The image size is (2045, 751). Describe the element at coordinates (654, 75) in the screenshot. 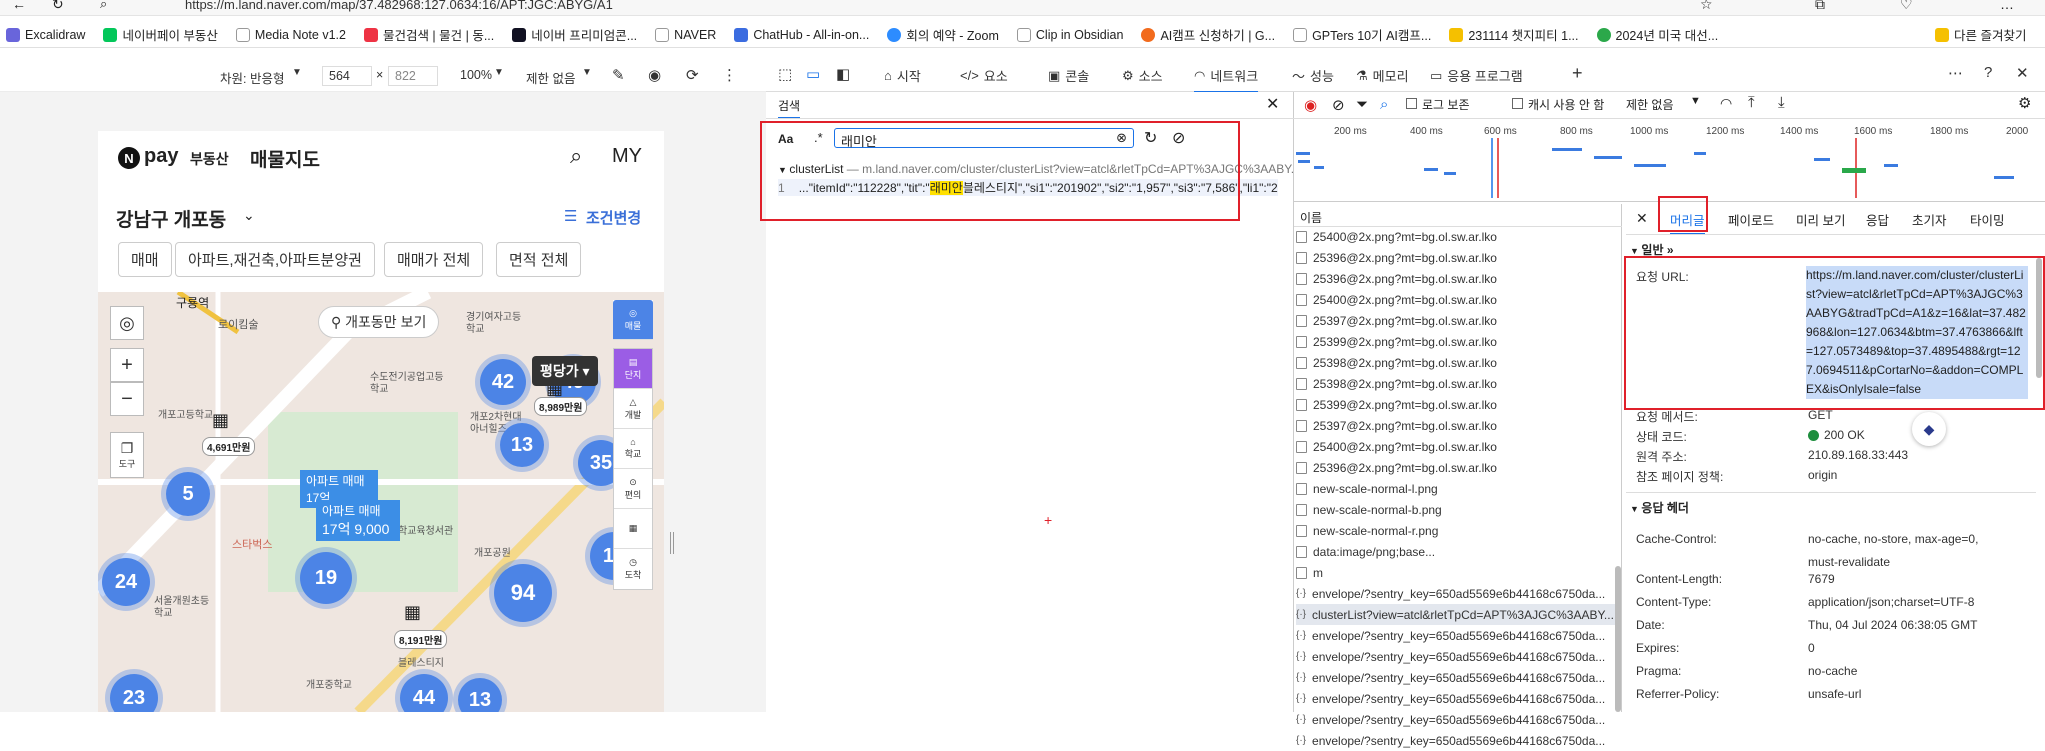

I see `vision-icon: ◉` at that location.